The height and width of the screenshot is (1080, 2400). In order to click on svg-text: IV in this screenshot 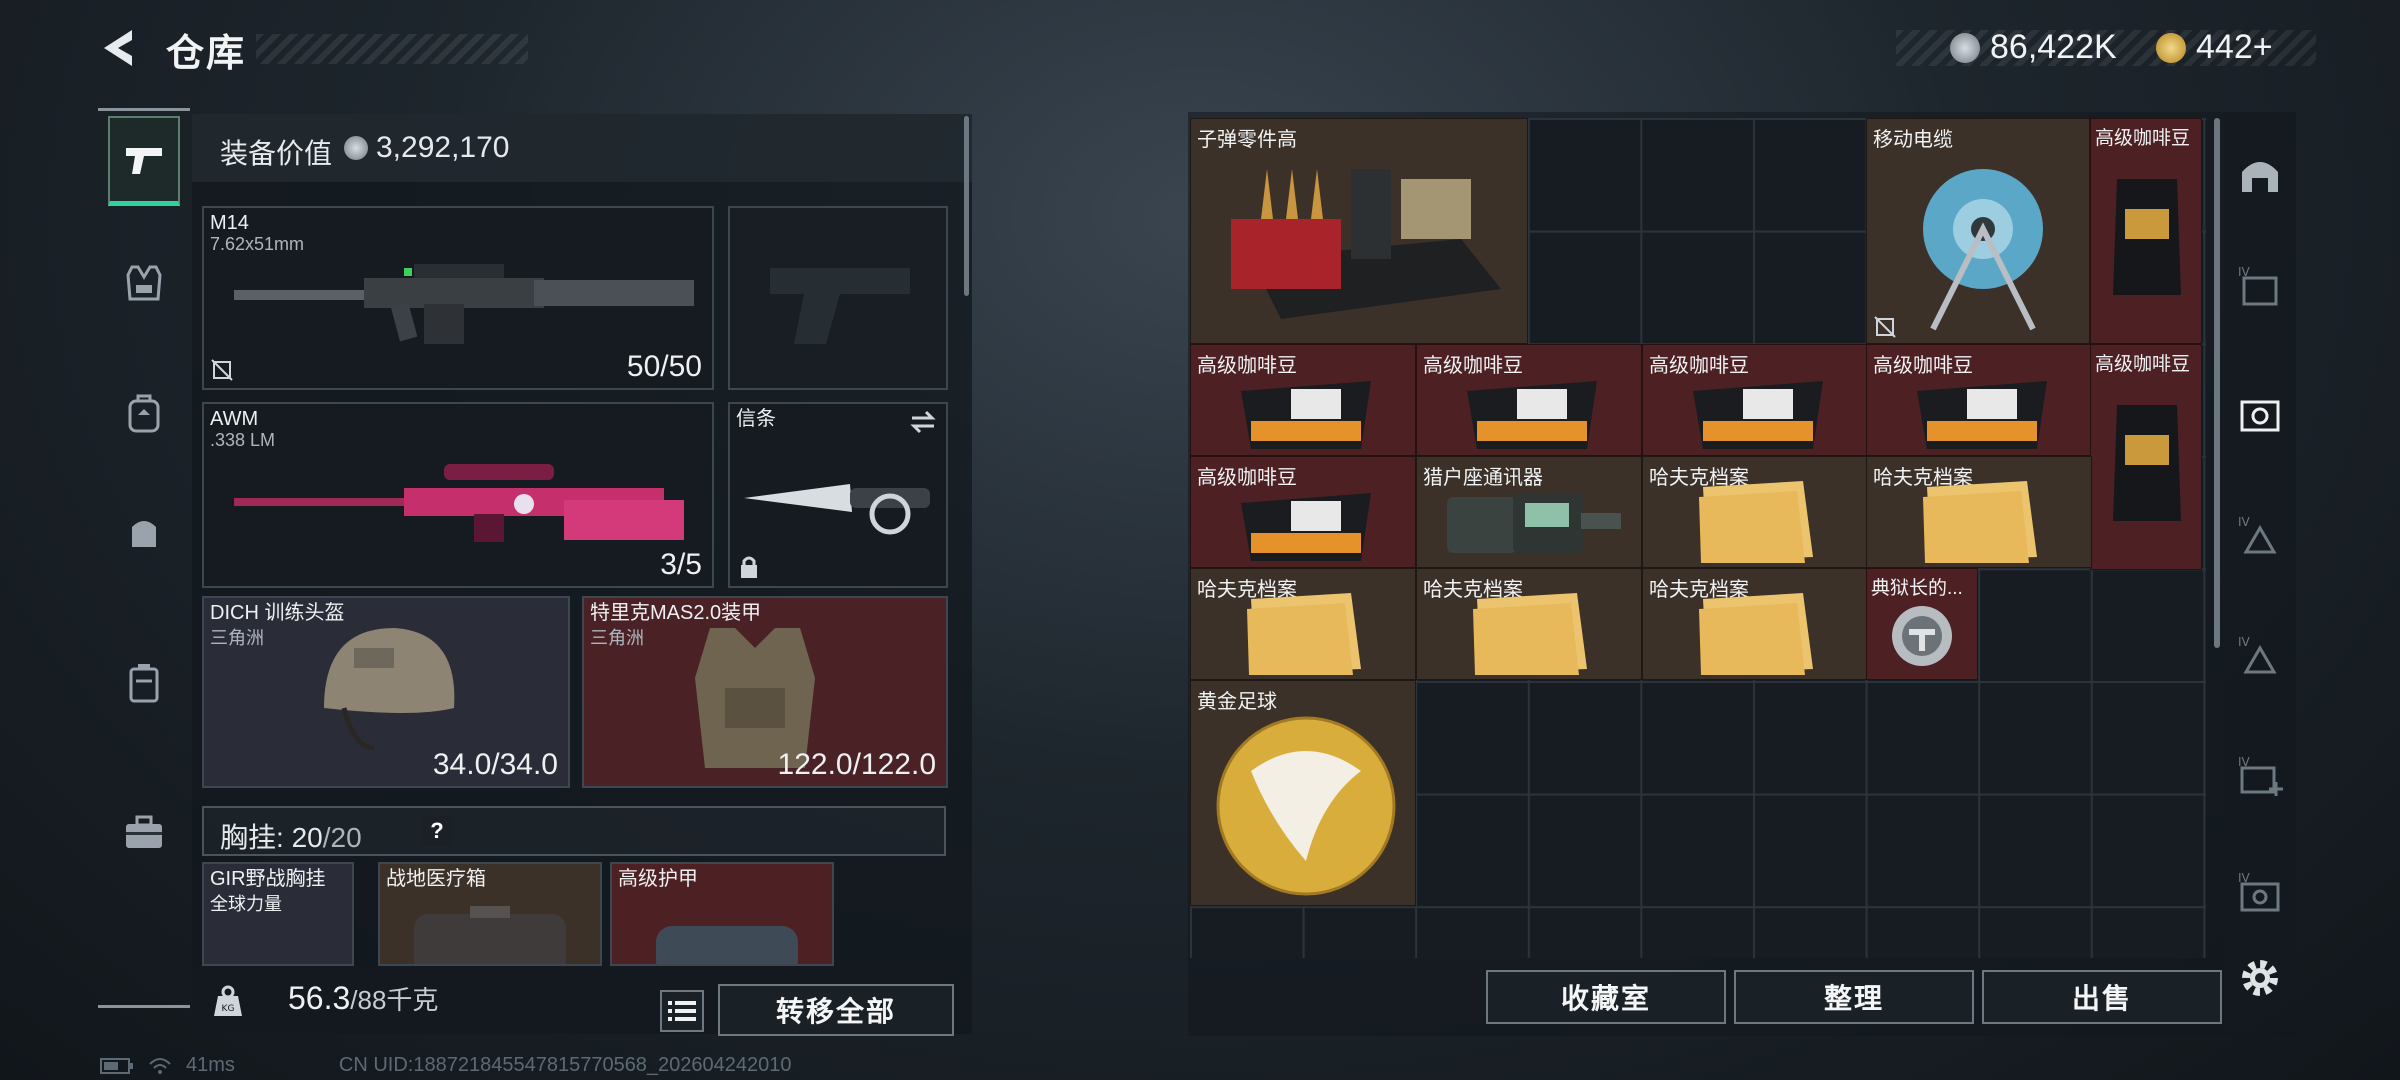, I will do `click(2244, 522)`.